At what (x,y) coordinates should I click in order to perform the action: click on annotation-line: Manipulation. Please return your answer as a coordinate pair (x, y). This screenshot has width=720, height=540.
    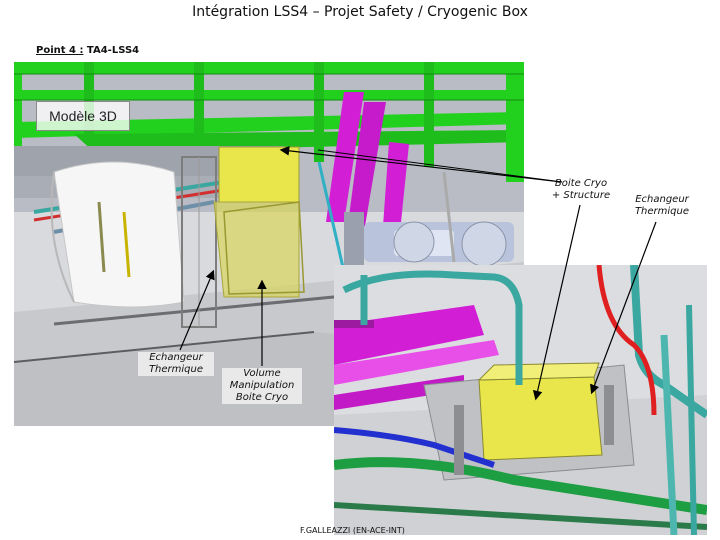
    Looking at the image, I should click on (262, 385).